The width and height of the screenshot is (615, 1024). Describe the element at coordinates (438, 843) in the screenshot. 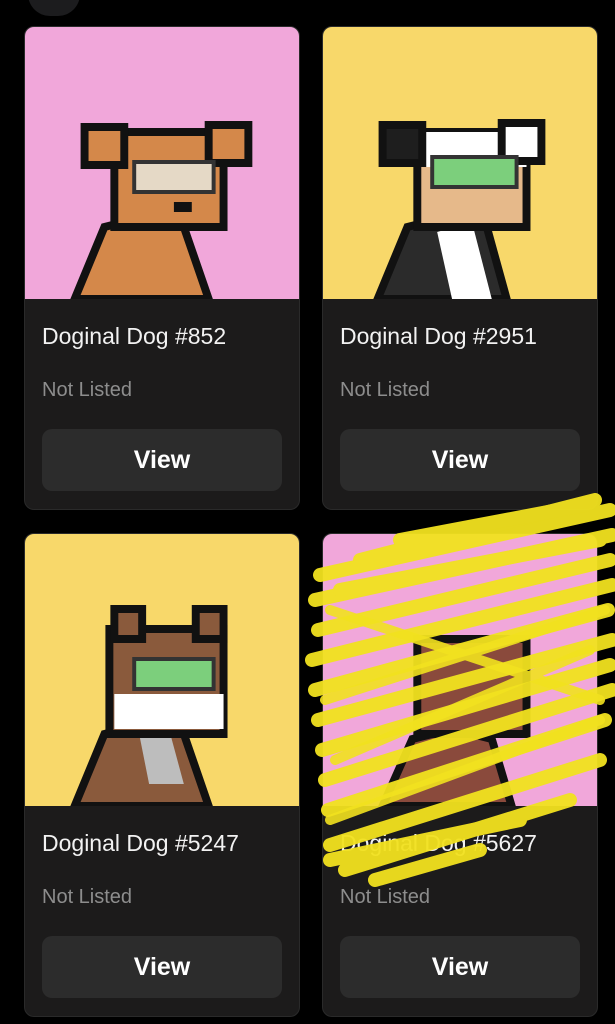

I see `nft-title: Doginal Dog #5627` at that location.